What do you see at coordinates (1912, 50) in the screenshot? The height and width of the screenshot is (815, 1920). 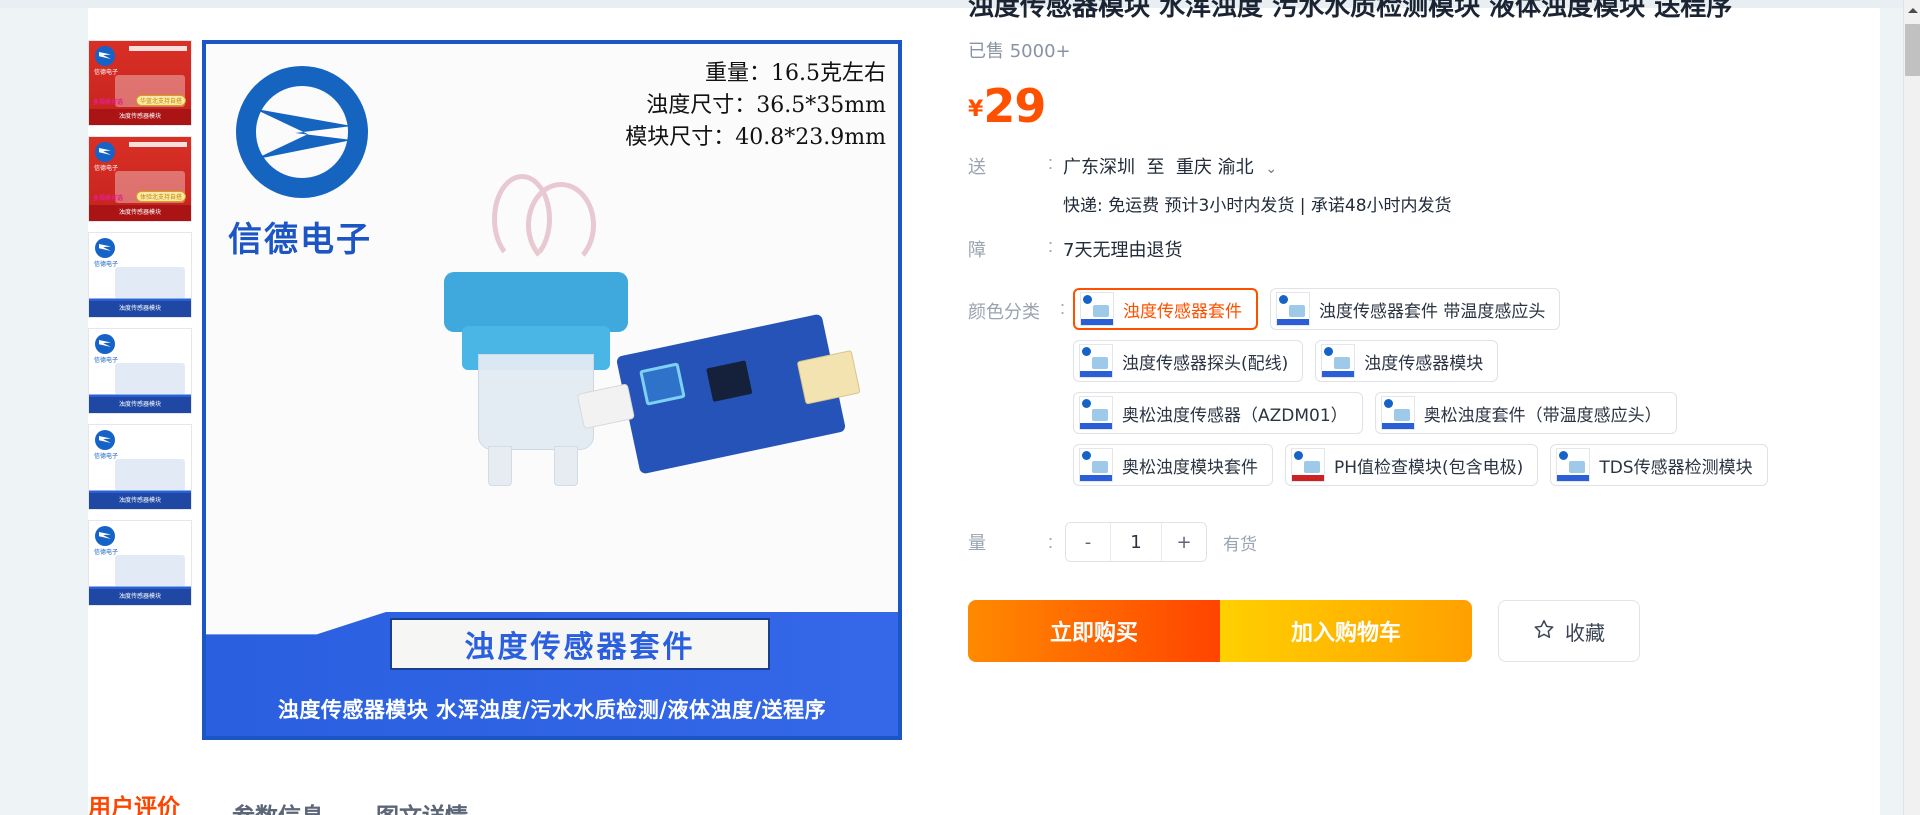 I see `scrollbar-thumb` at bounding box center [1912, 50].